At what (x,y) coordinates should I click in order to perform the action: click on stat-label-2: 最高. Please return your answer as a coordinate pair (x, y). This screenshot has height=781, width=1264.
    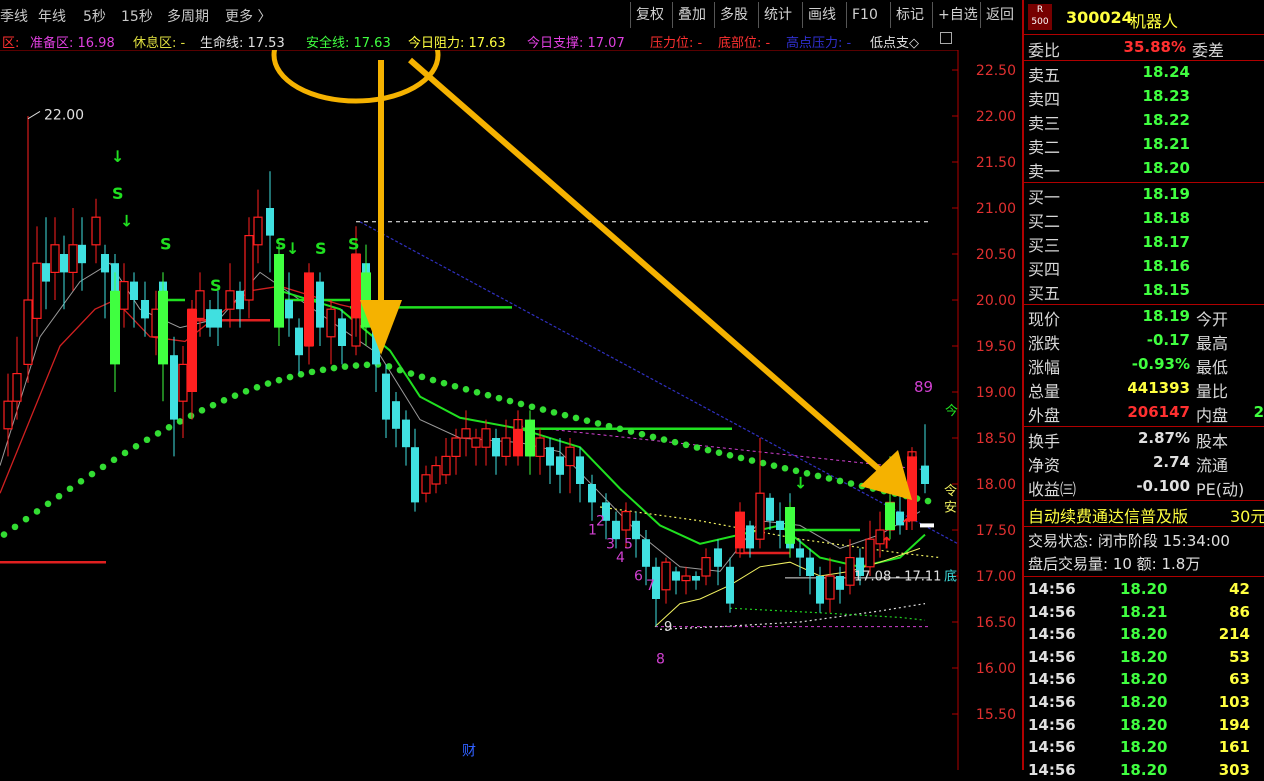
    Looking at the image, I should click on (1212, 343).